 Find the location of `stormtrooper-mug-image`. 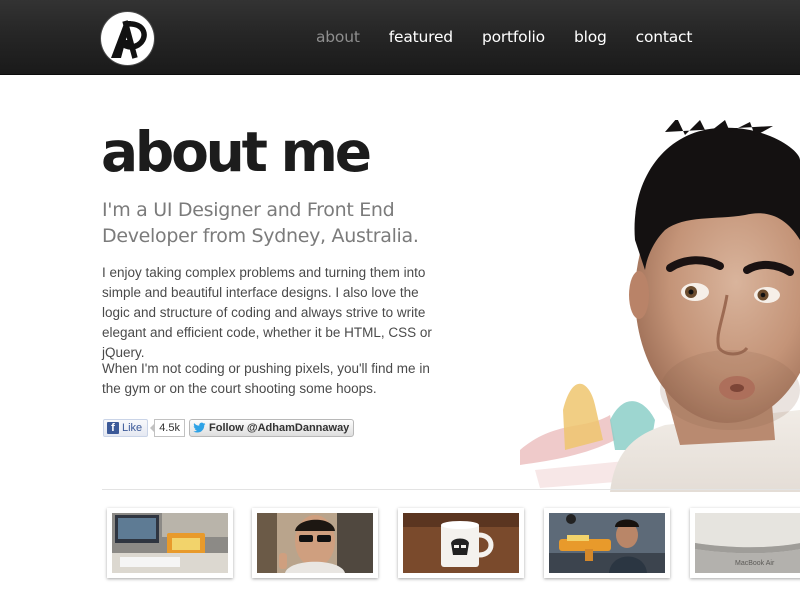

stormtrooper-mug-image is located at coordinates (461, 543).